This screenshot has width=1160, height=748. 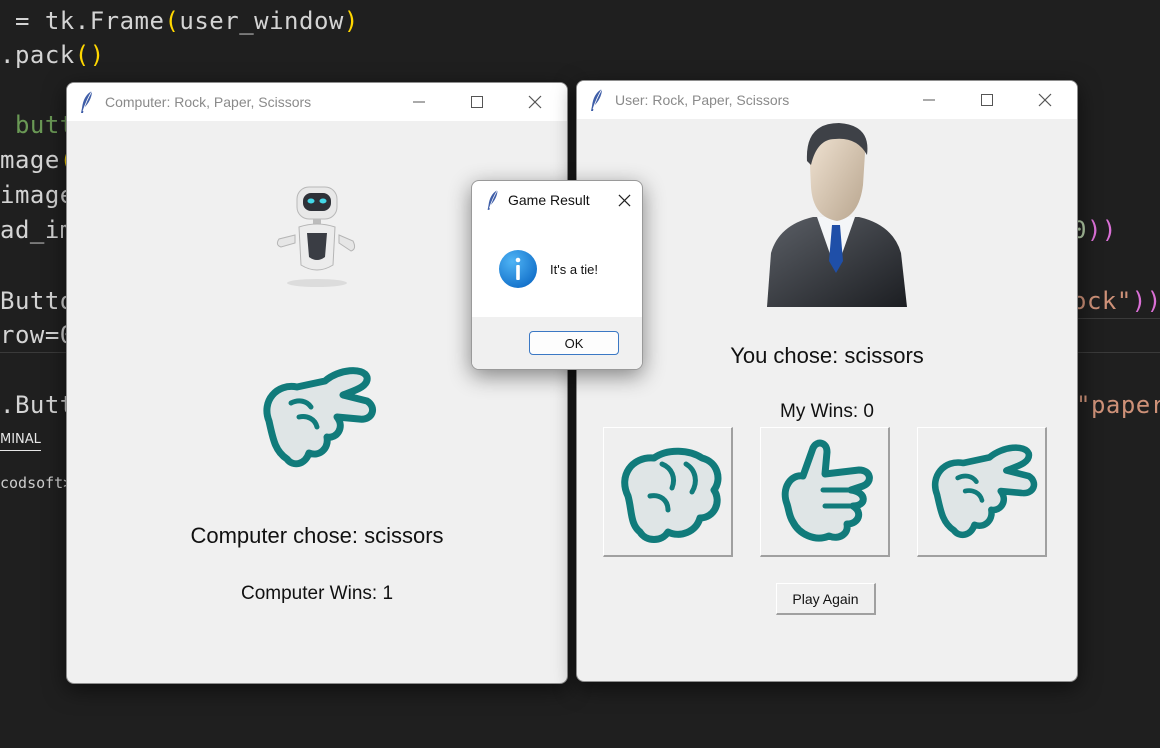 I want to click on terminal-tab: MINAL, so click(x=20, y=441).